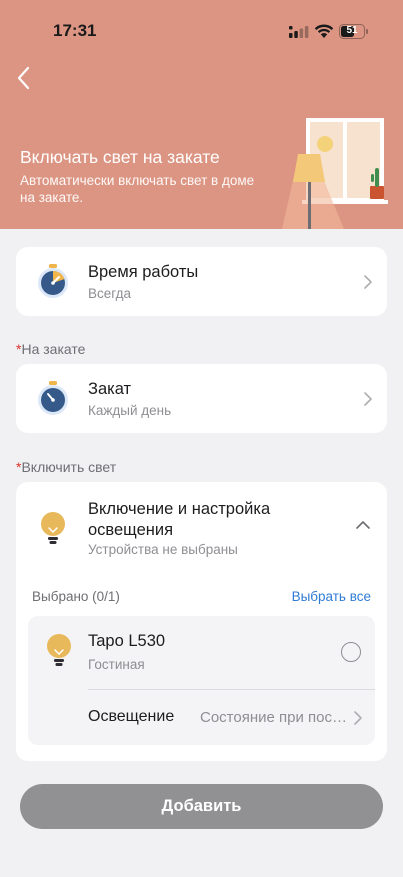  What do you see at coordinates (53, 349) in the screenshot?
I see `sunset-section-label-text: На закате` at bounding box center [53, 349].